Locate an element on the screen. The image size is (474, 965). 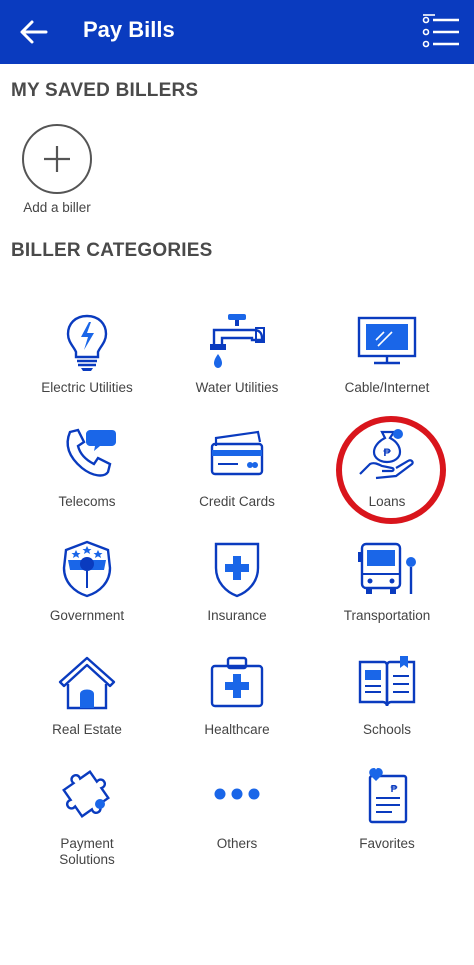
category-government: Government is located at coordinates (87, 581).